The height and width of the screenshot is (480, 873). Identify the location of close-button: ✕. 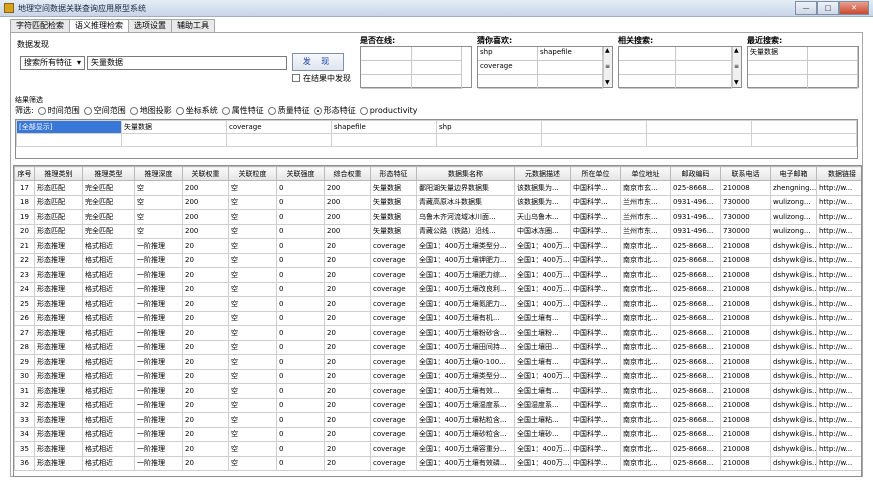
(854, 8).